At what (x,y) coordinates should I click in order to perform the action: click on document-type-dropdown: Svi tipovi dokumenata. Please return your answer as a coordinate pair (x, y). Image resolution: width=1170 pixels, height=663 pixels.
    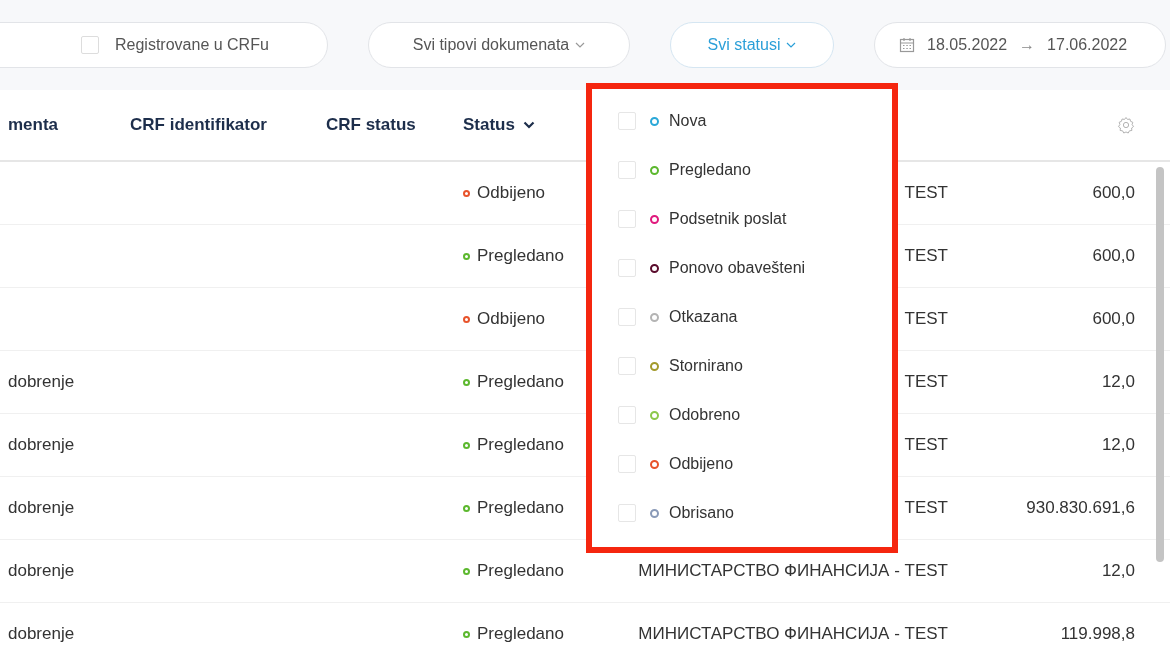
    Looking at the image, I should click on (499, 45).